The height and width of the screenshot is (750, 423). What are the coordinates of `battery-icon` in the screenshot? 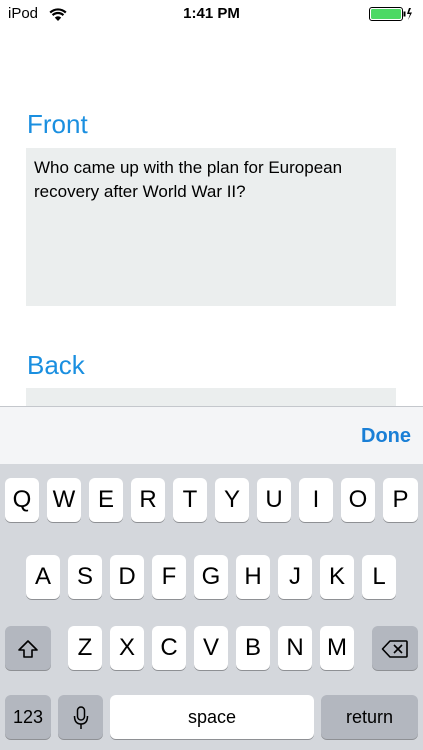 It's located at (390, 14).